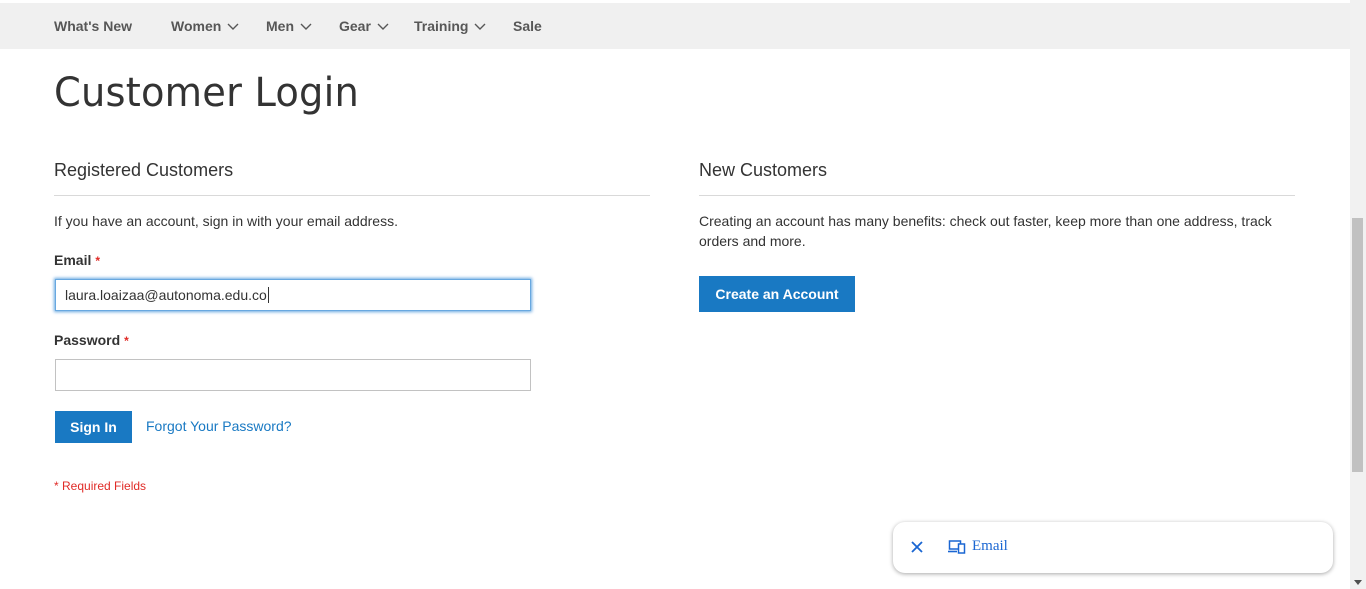 The height and width of the screenshot is (589, 1366). What do you see at coordinates (87, 340) in the screenshot?
I see `password-label-text: Password` at bounding box center [87, 340].